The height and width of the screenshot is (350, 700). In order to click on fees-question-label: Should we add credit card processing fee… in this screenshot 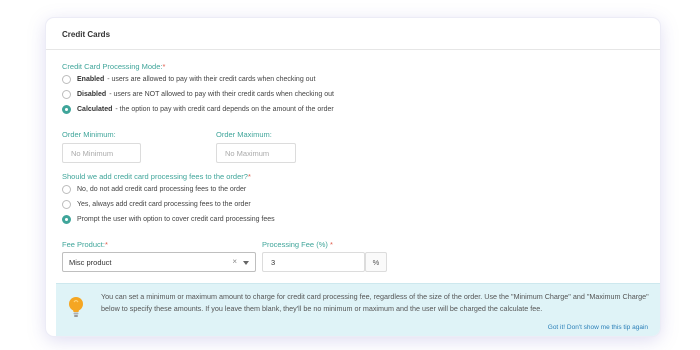, I will do `click(156, 176)`.